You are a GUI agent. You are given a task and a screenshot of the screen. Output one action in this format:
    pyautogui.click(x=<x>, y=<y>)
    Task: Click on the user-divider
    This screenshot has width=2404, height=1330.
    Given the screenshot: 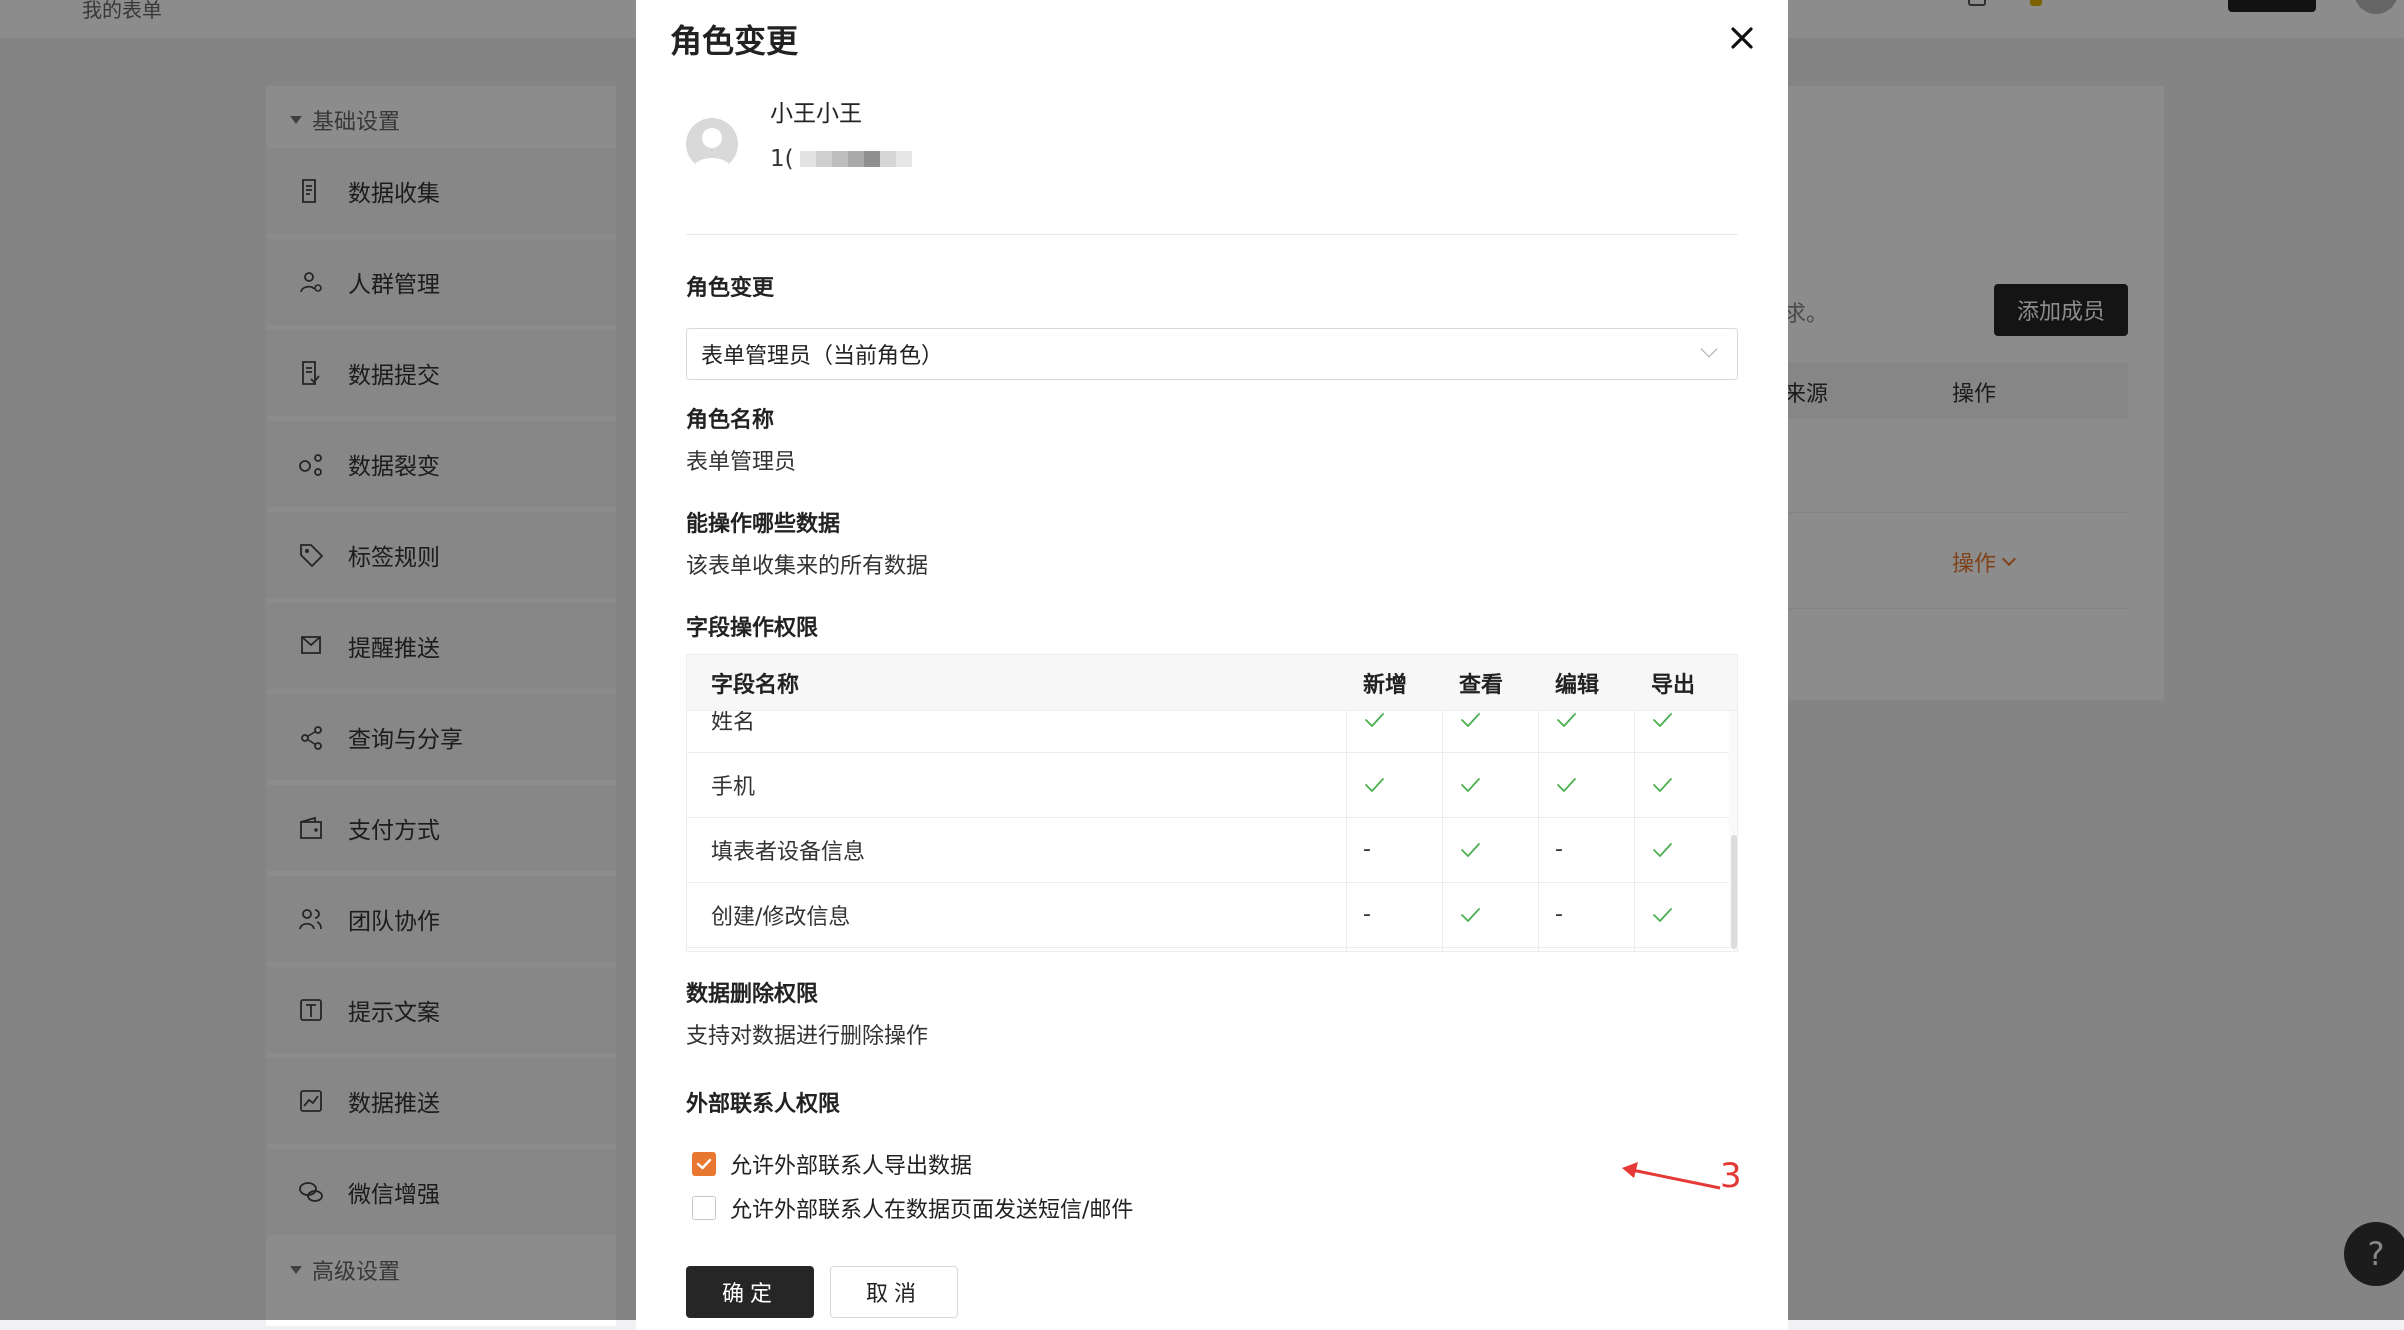 What is the action you would take?
    pyautogui.click(x=1212, y=234)
    